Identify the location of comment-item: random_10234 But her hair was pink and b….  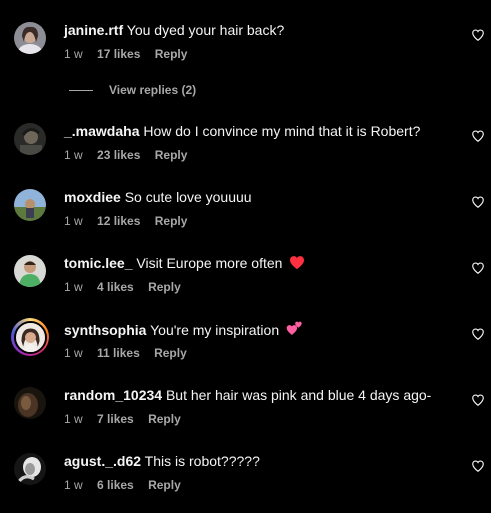
(245, 417).